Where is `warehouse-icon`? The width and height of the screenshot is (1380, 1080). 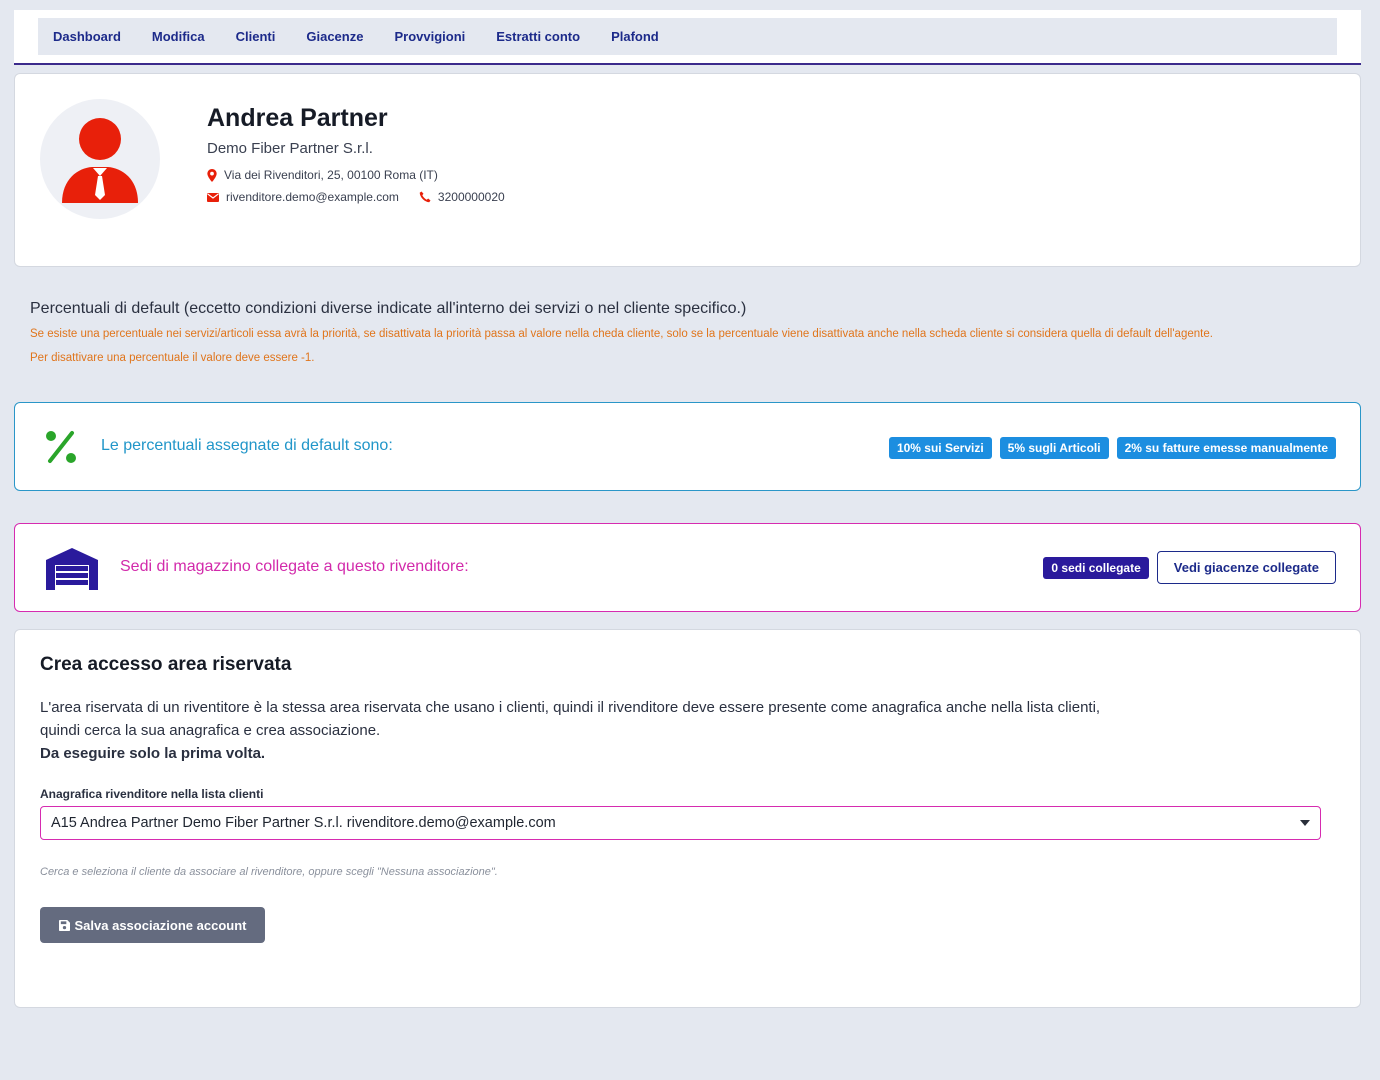
warehouse-icon is located at coordinates (72, 569).